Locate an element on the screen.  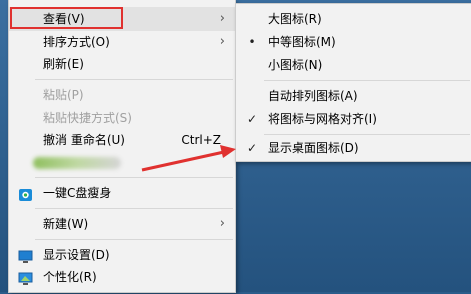
annotation-arrow-icon is located at coordinates (188, 158).